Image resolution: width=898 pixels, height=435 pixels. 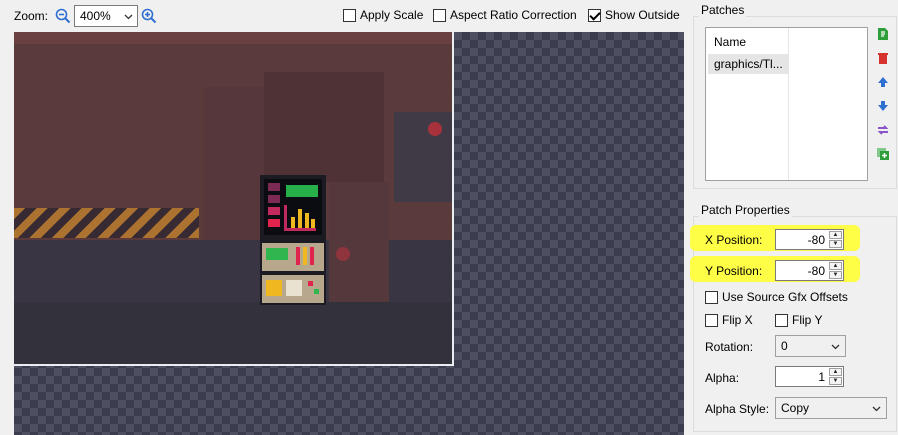 I want to click on wall-panel, so click(x=324, y=127).